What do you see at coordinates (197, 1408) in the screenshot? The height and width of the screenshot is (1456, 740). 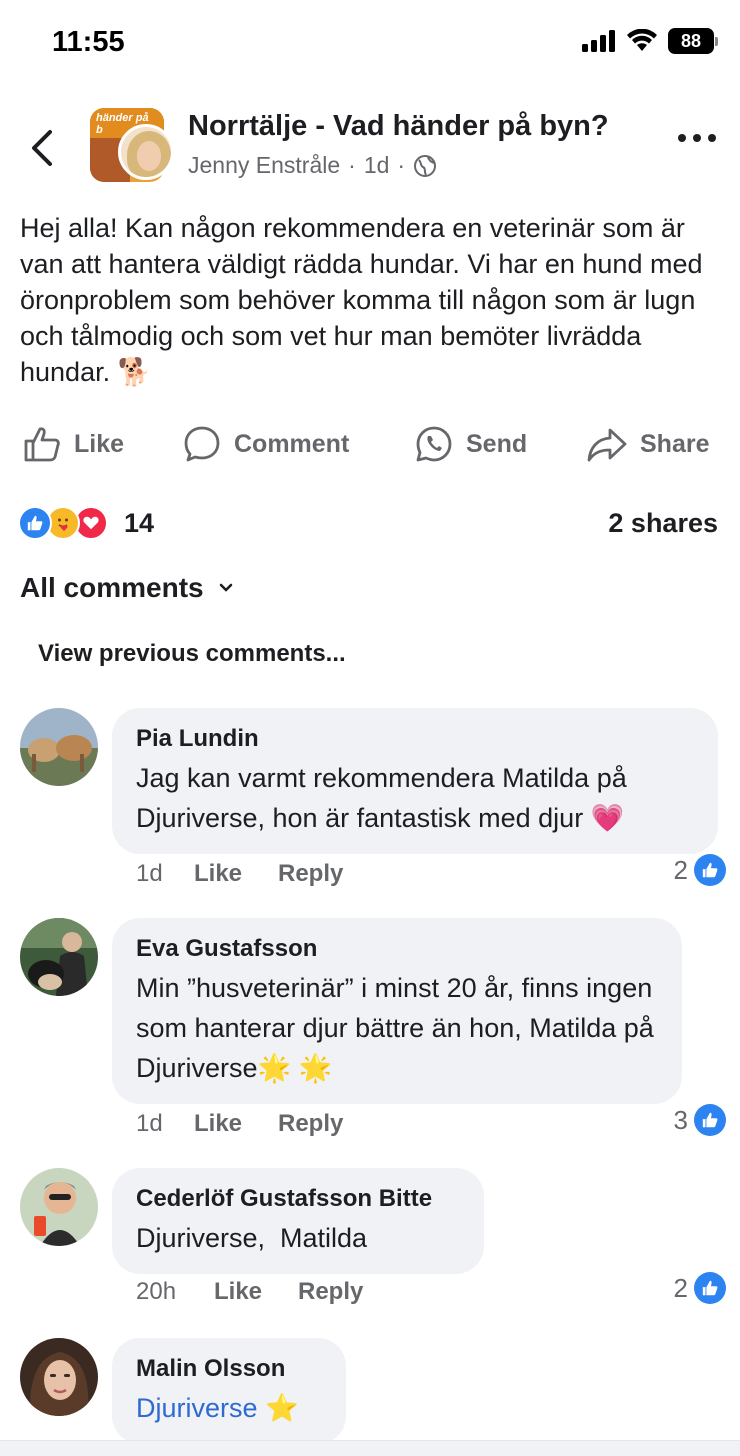 I see `comment-link: Djuriverse` at bounding box center [197, 1408].